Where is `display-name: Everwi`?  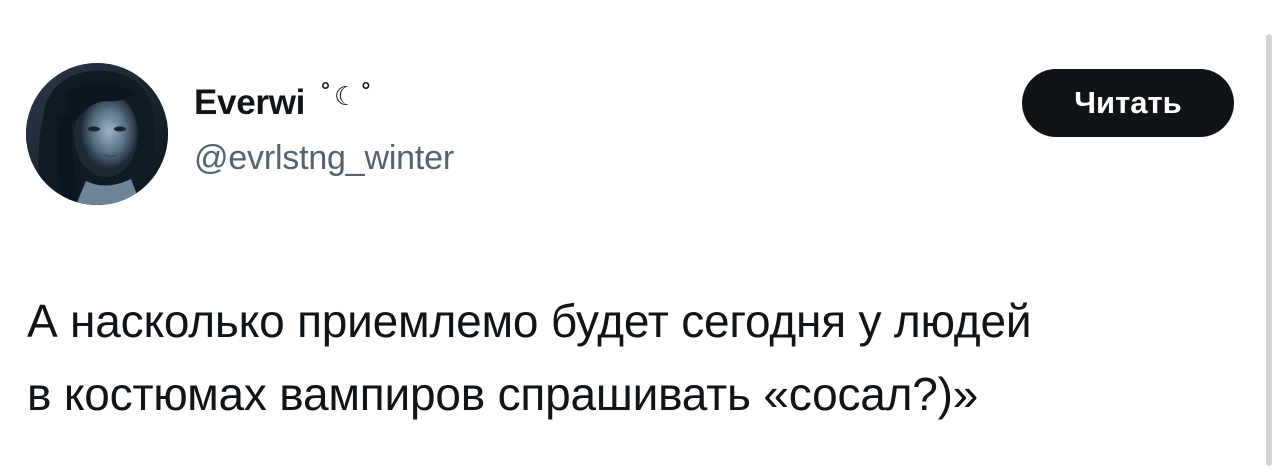
display-name: Everwi is located at coordinates (249, 103).